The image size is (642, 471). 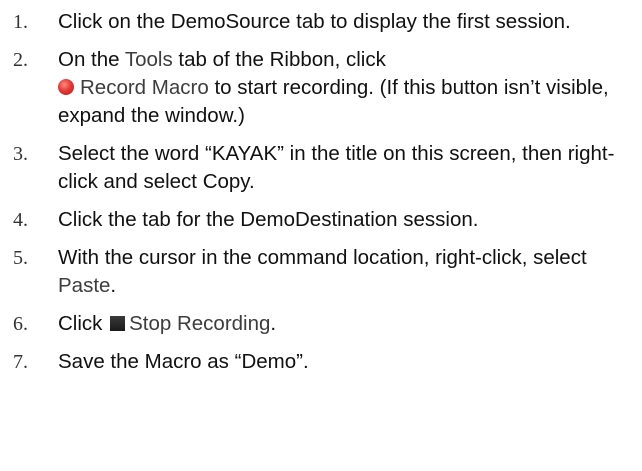 I want to click on step-number: 6., so click(x=20, y=324).